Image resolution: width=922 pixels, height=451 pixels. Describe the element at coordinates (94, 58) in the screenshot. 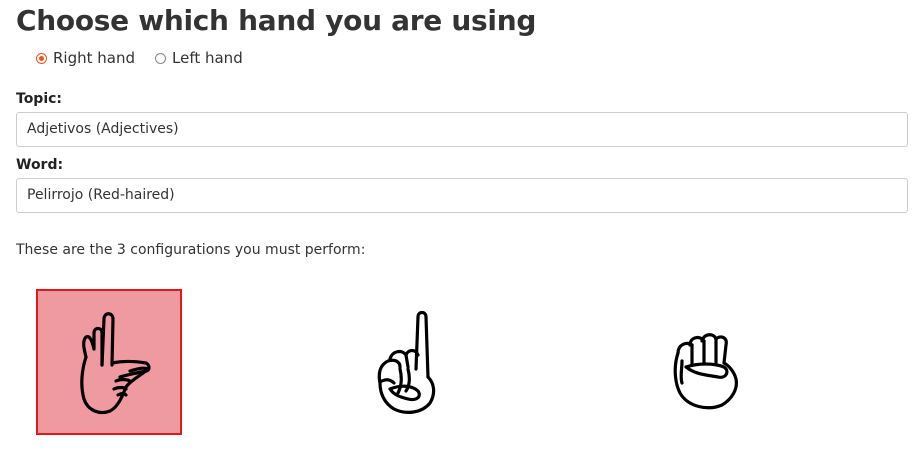

I see `right-hand-label: Right hand` at that location.